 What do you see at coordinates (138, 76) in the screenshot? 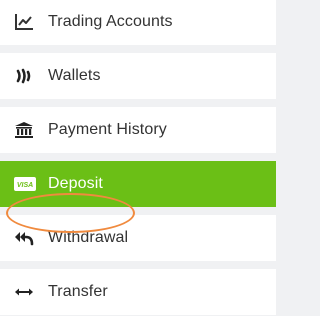
I see `menu-item-wallets: Wallets` at bounding box center [138, 76].